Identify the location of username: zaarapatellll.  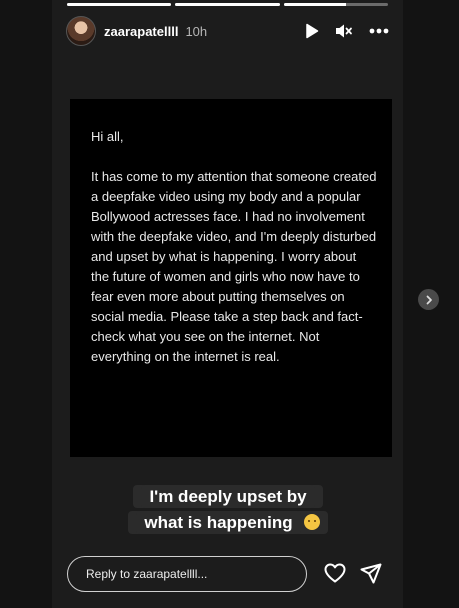
(141, 31).